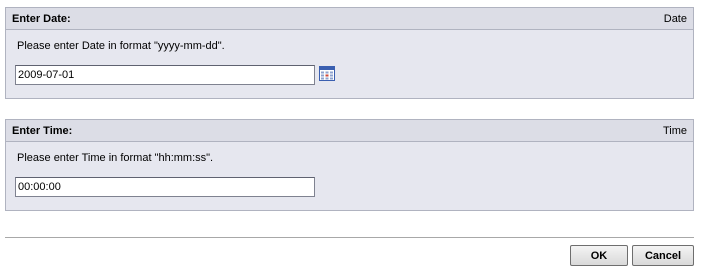 The width and height of the screenshot is (707, 274). I want to click on time-input, so click(165, 187).